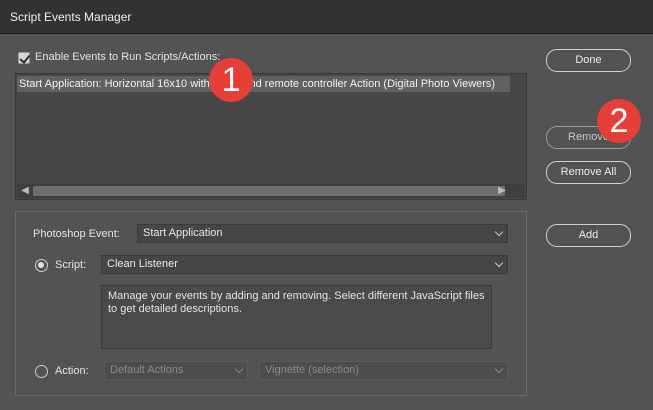 The width and height of the screenshot is (653, 410). I want to click on title-bar: Script Events Manager, so click(326, 17).